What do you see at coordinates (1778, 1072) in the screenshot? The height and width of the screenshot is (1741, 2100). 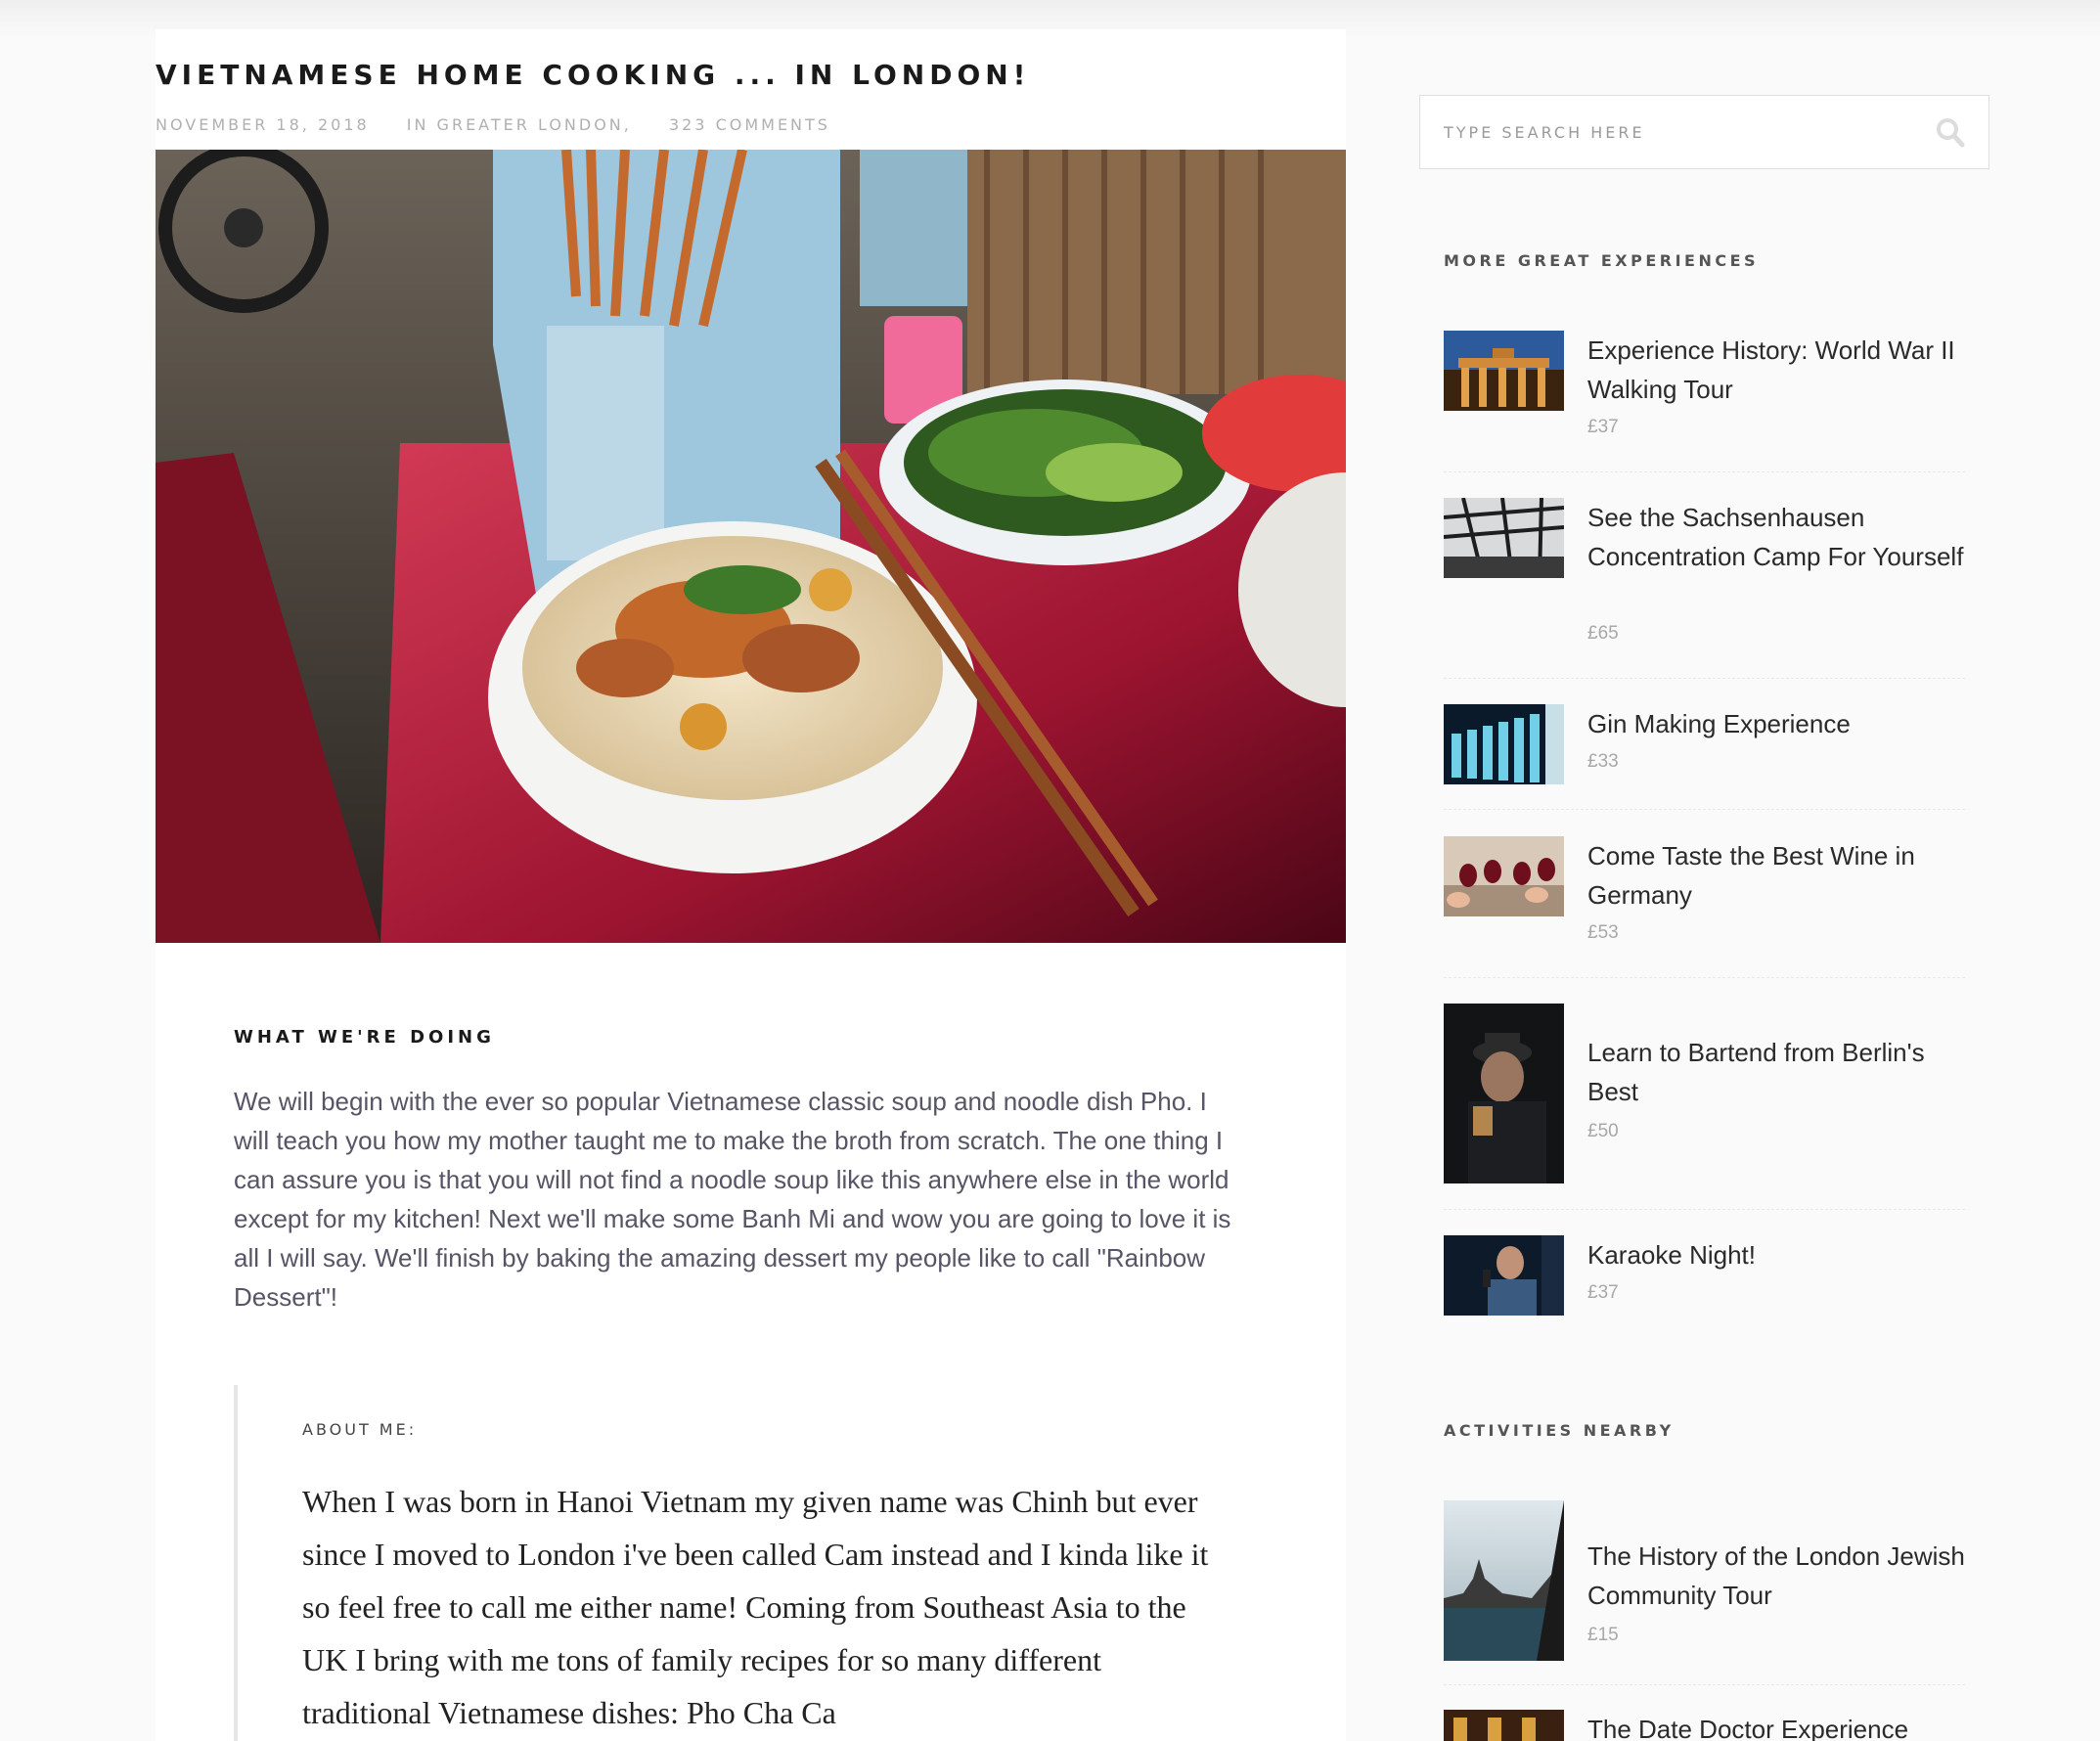 I see `experience-title: Learn to Bartend from Berlin's Best` at bounding box center [1778, 1072].